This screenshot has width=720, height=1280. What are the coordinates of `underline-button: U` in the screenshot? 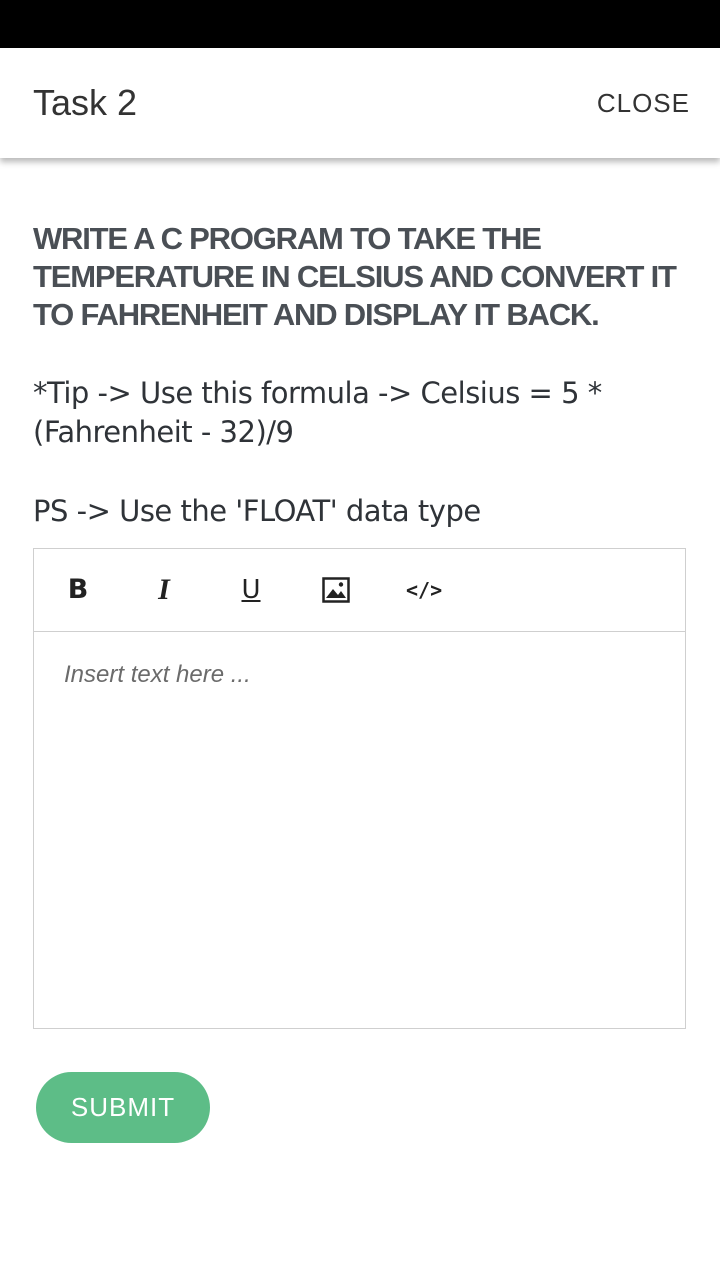 It's located at (251, 590).